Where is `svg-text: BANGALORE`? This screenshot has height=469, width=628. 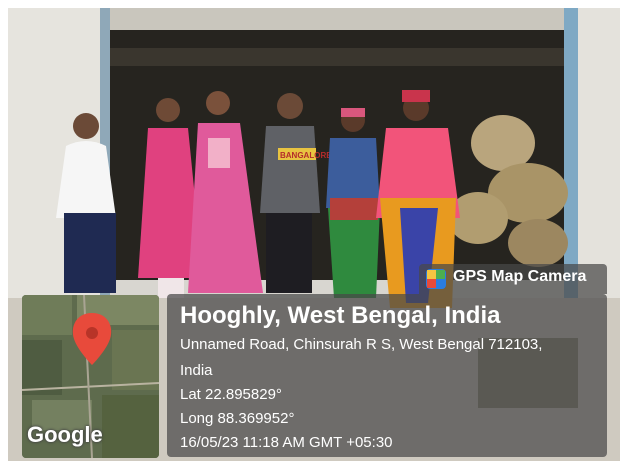 svg-text: BANGALORE is located at coordinates (306, 155).